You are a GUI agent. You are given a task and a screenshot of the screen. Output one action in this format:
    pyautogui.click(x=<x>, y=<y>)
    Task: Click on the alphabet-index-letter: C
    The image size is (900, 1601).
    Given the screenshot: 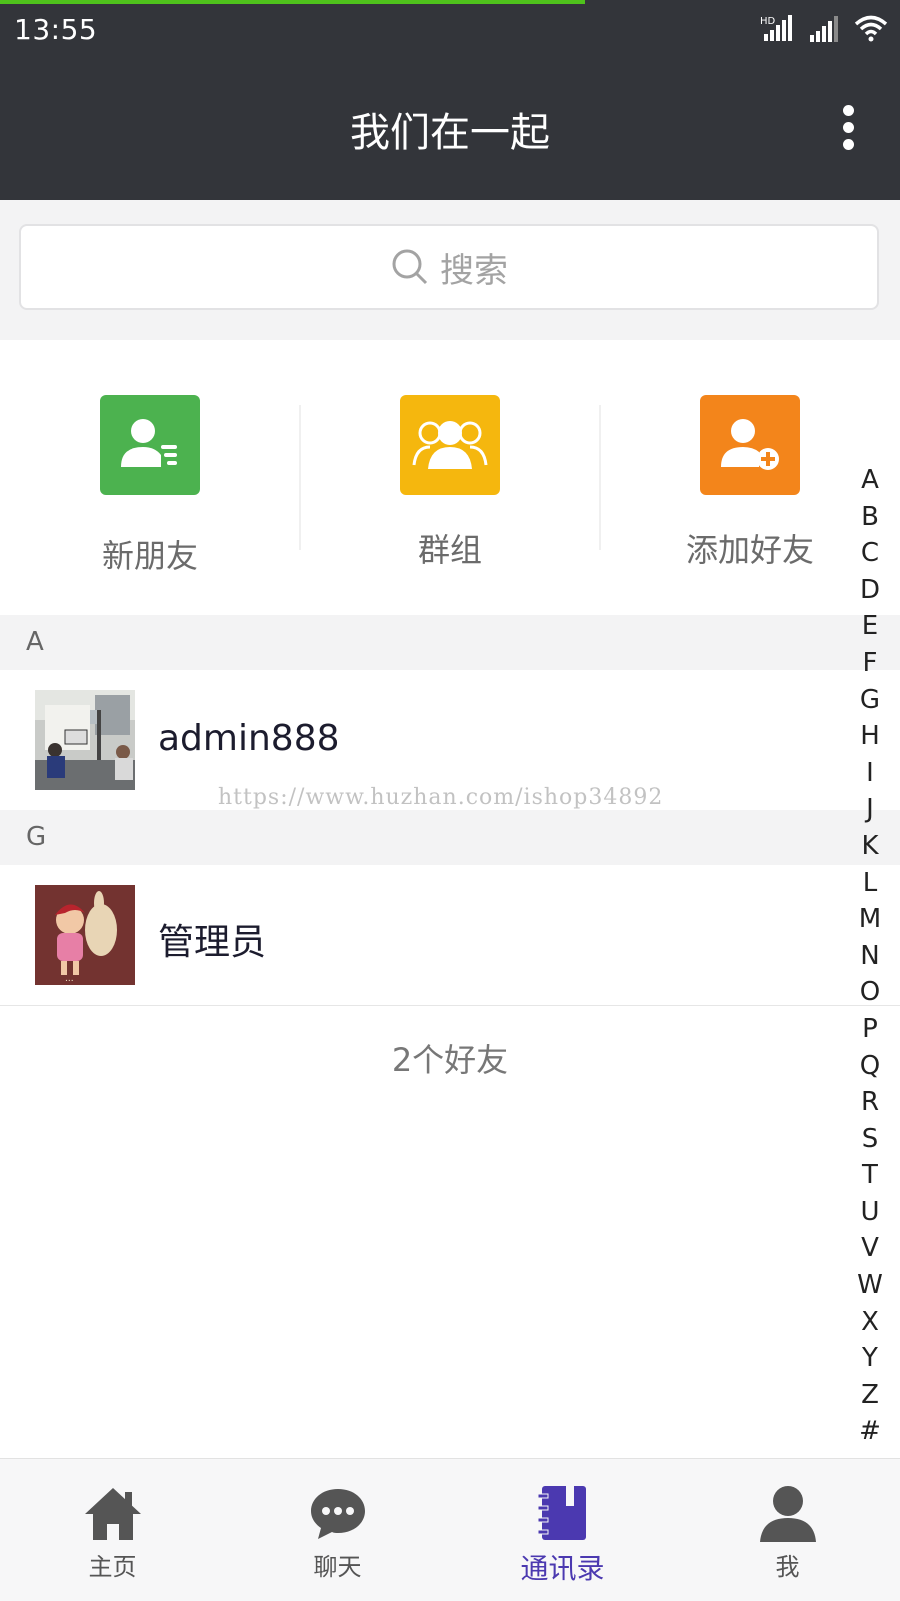 What is the action you would take?
    pyautogui.click(x=870, y=553)
    